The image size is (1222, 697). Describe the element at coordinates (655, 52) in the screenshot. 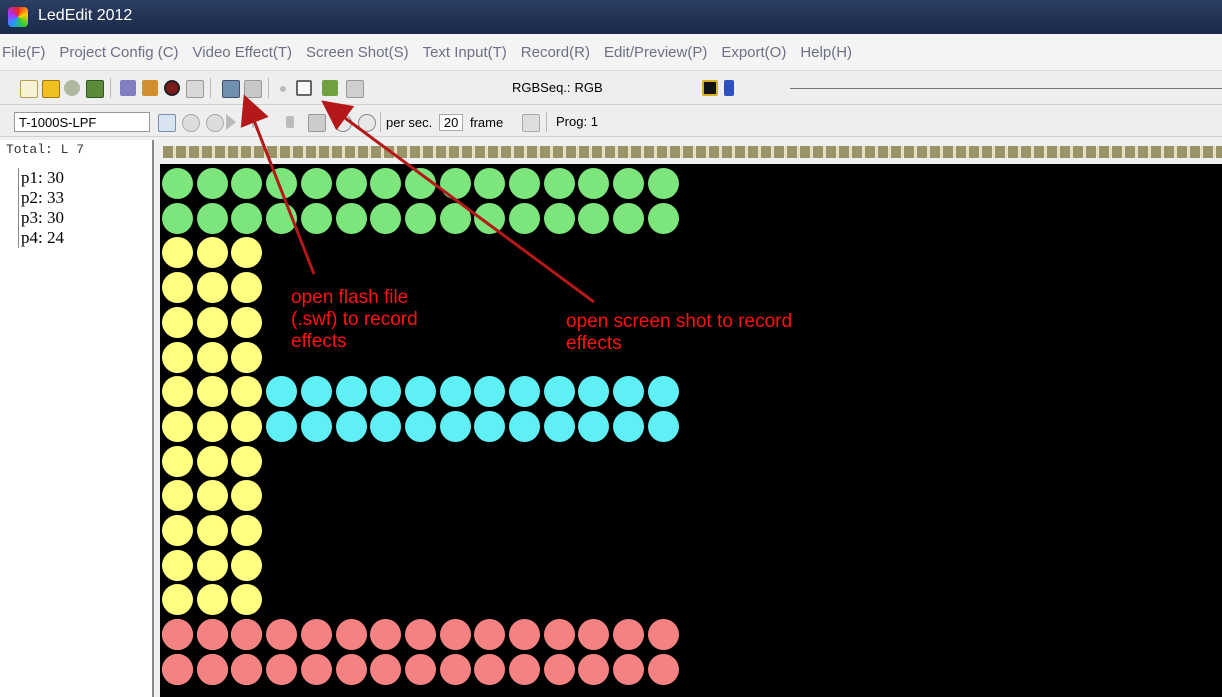

I see `menu-edit-preview: Edit/Preview(P)` at that location.